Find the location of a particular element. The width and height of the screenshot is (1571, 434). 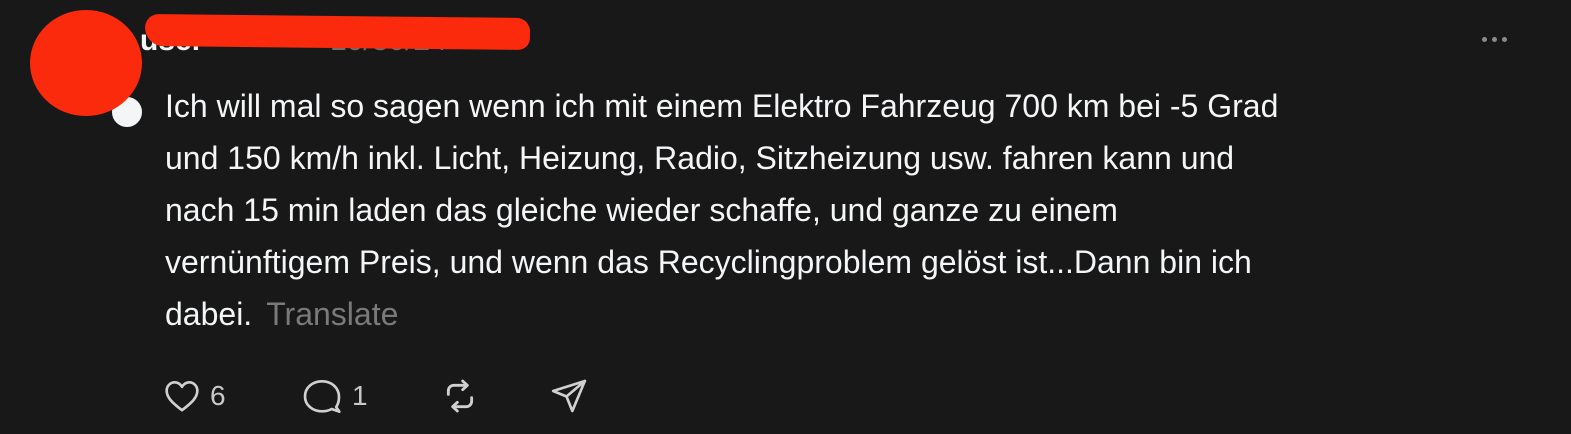

send-icon is located at coordinates (569, 396).